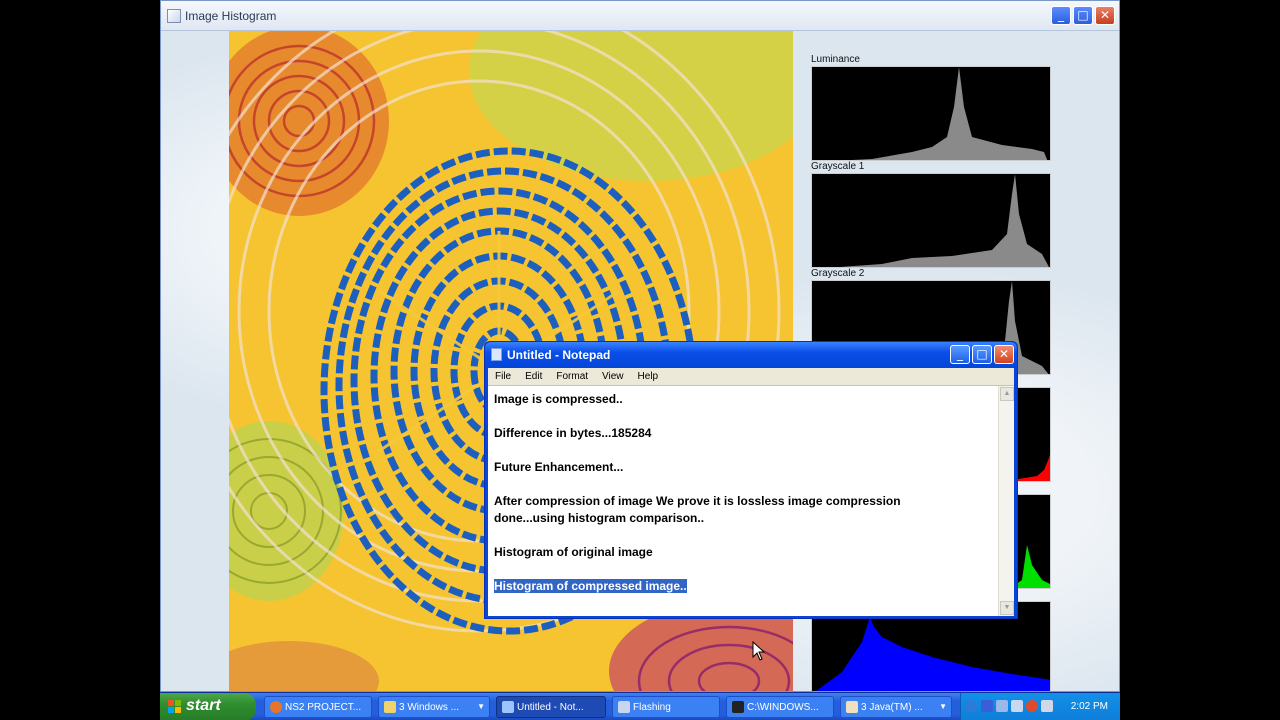 The height and width of the screenshot is (720, 1280). What do you see at coordinates (1105, 15) in the screenshot?
I see `close-button: ✕` at bounding box center [1105, 15].